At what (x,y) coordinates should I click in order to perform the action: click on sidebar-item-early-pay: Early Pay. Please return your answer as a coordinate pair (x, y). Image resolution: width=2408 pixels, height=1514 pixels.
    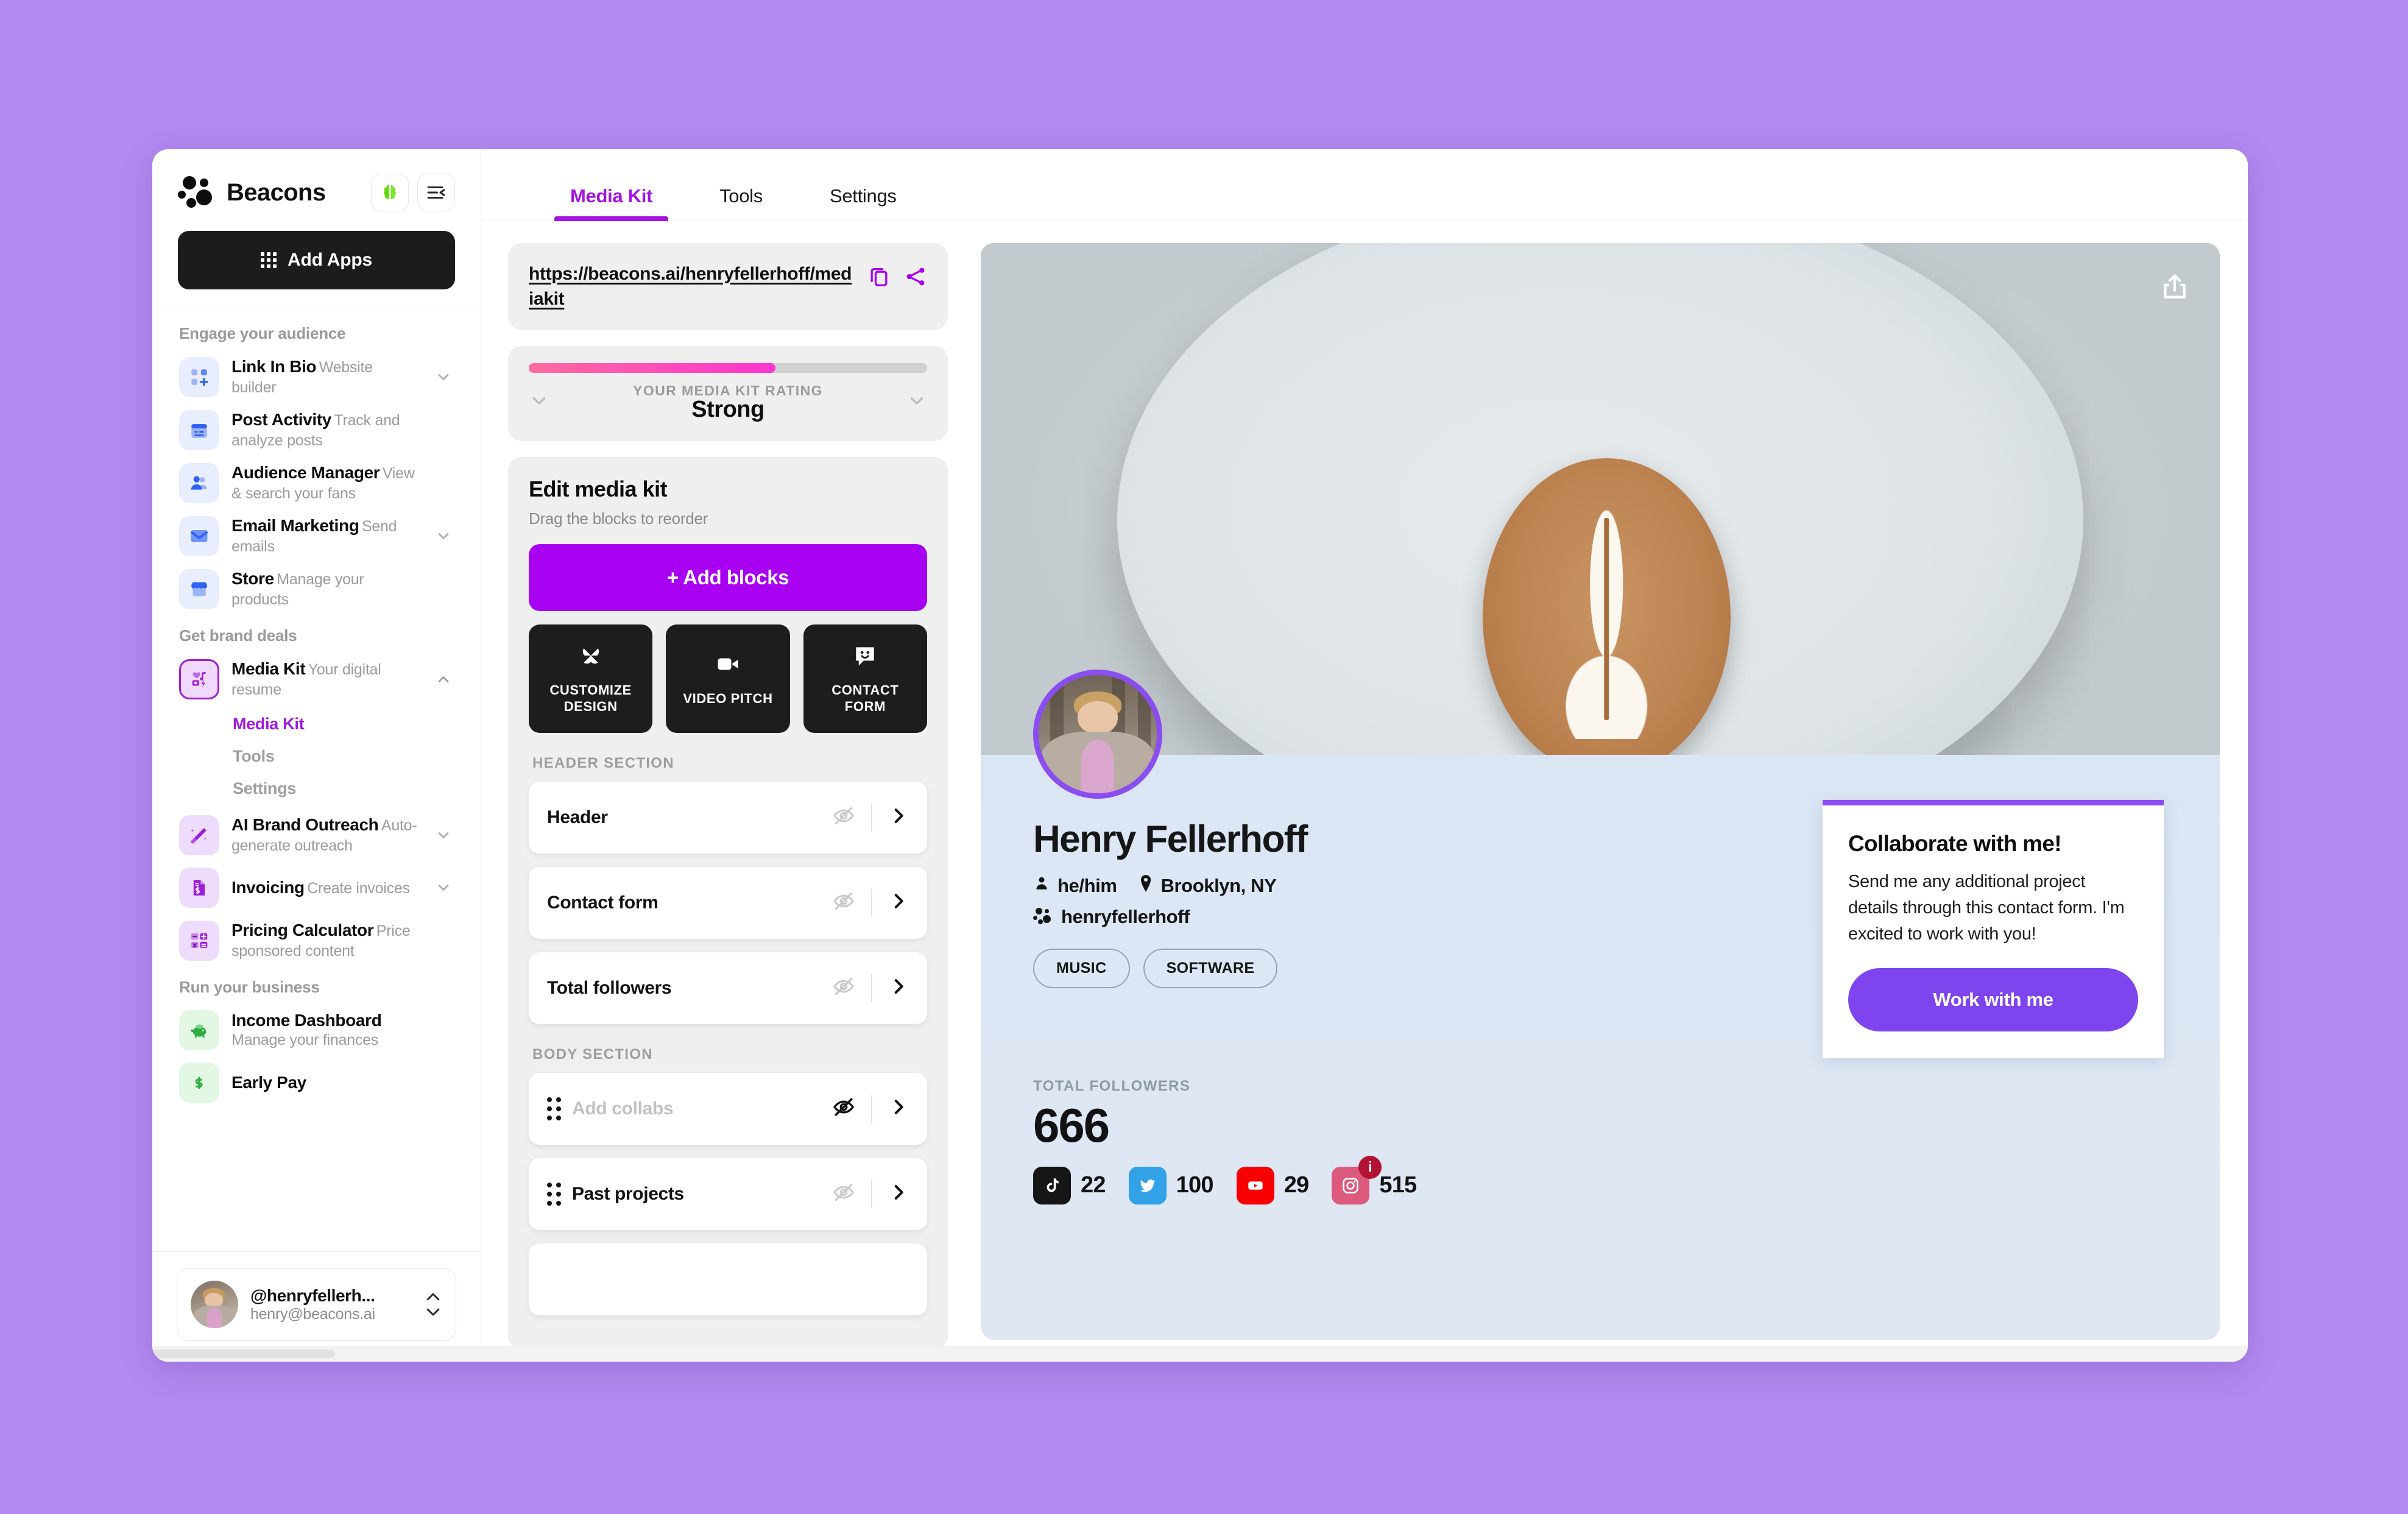
    Looking at the image, I should click on (316, 1082).